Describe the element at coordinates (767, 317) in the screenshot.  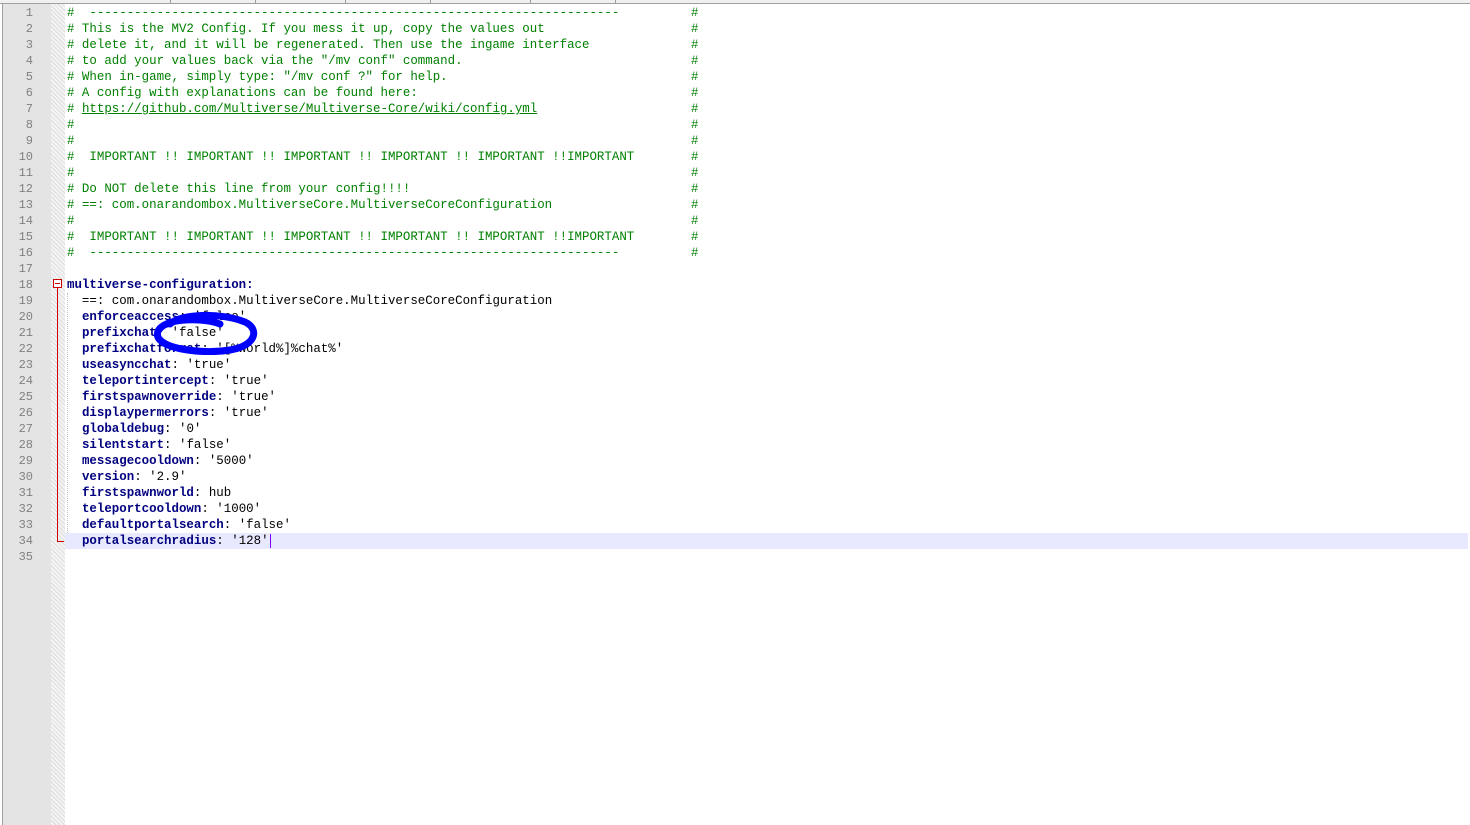
I see `config-entry: enforceaccess: 'false'` at that location.